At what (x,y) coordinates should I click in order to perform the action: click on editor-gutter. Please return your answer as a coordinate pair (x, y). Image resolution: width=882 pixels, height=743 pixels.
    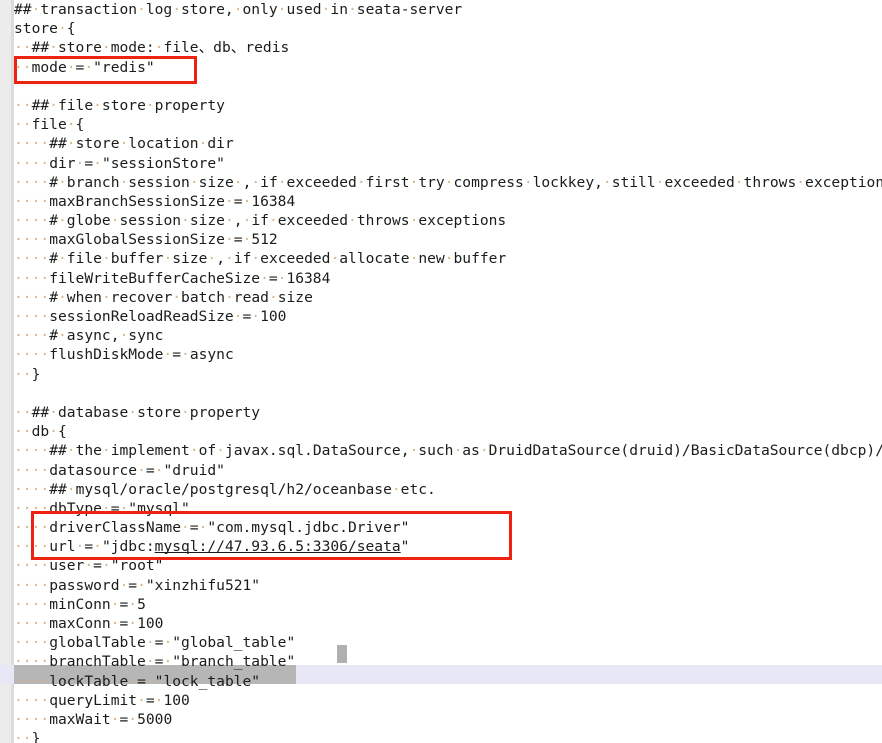
    Looking at the image, I should click on (5, 371).